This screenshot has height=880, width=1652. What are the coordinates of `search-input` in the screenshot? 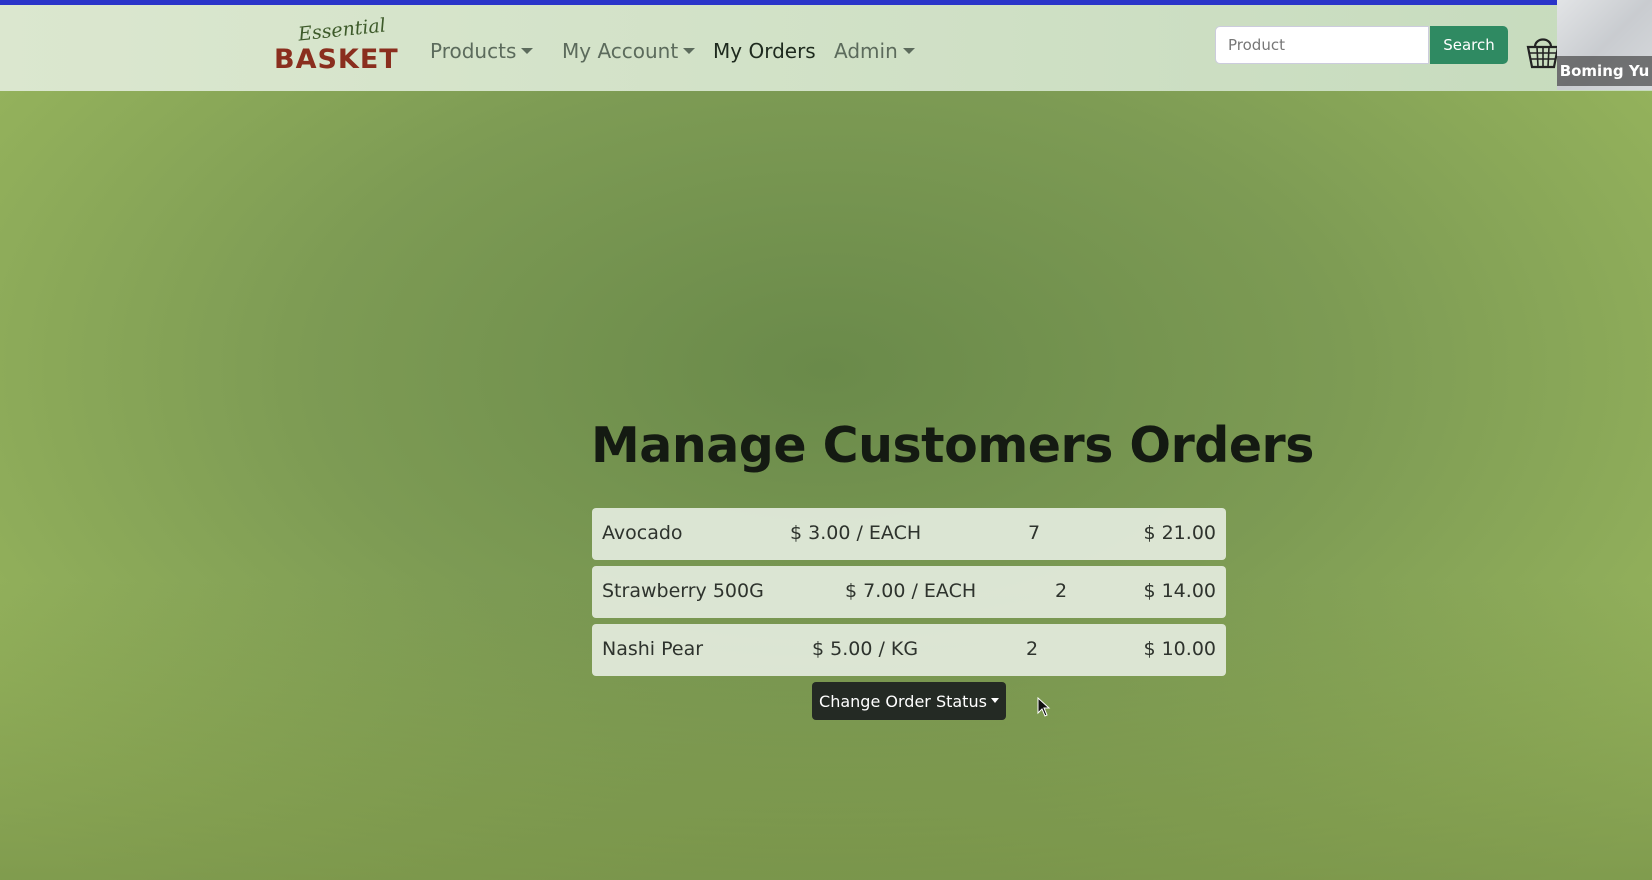 It's located at (1322, 45).